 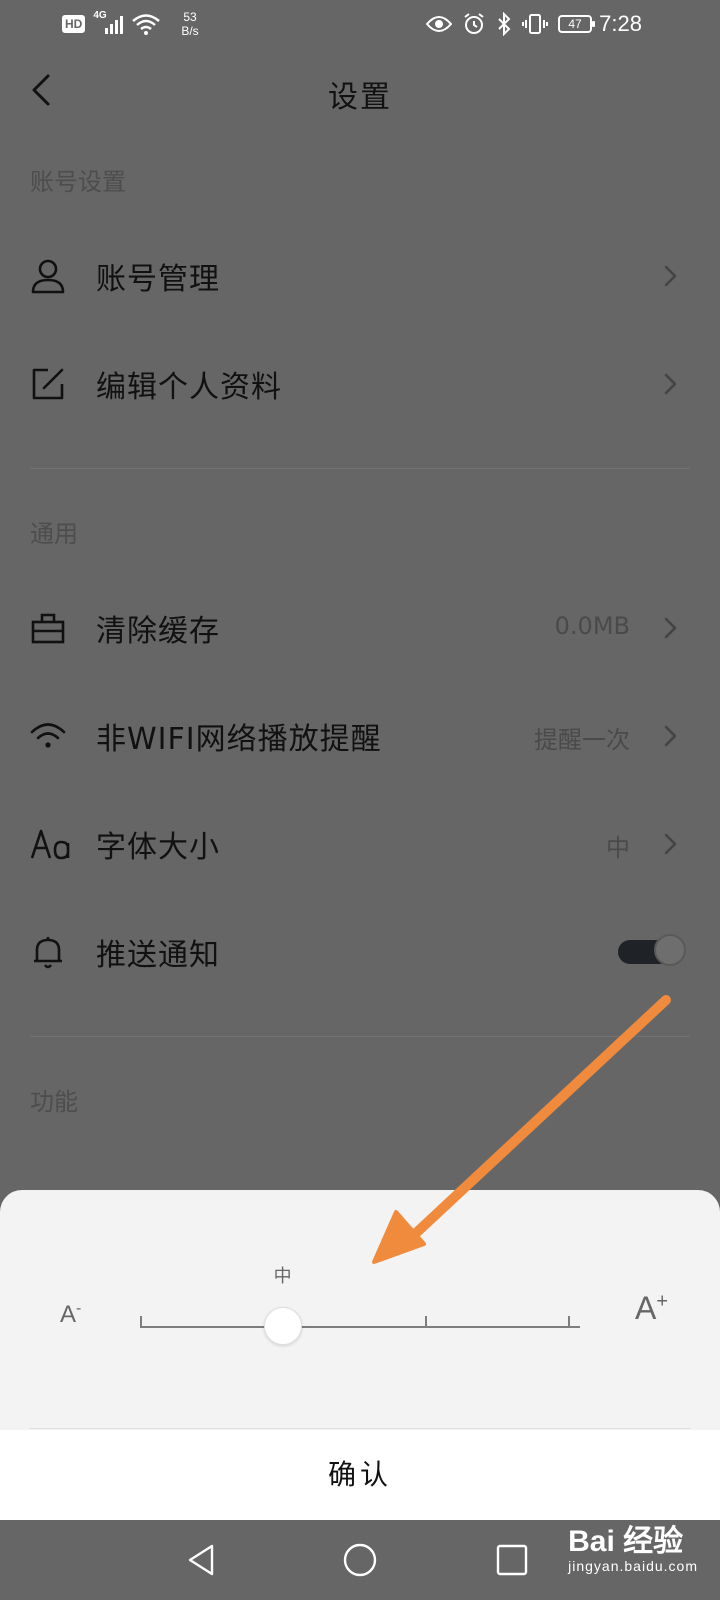 What do you see at coordinates (190, 17) in the screenshot?
I see `network-speed-value: 53` at bounding box center [190, 17].